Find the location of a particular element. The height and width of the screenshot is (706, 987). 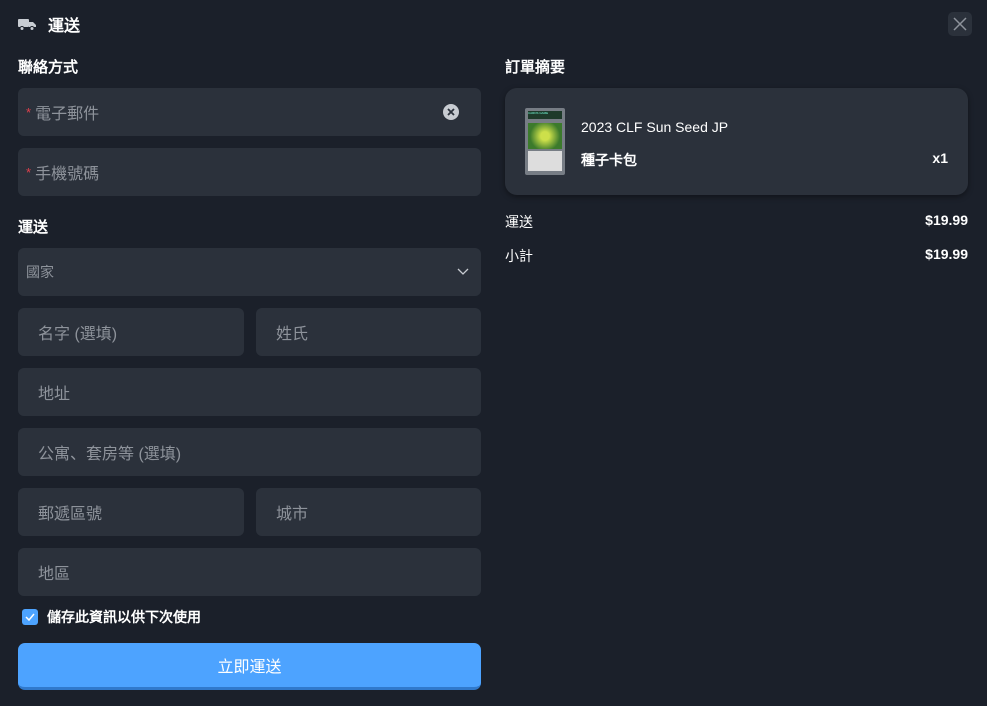

region-input: 地區 is located at coordinates (249, 572).